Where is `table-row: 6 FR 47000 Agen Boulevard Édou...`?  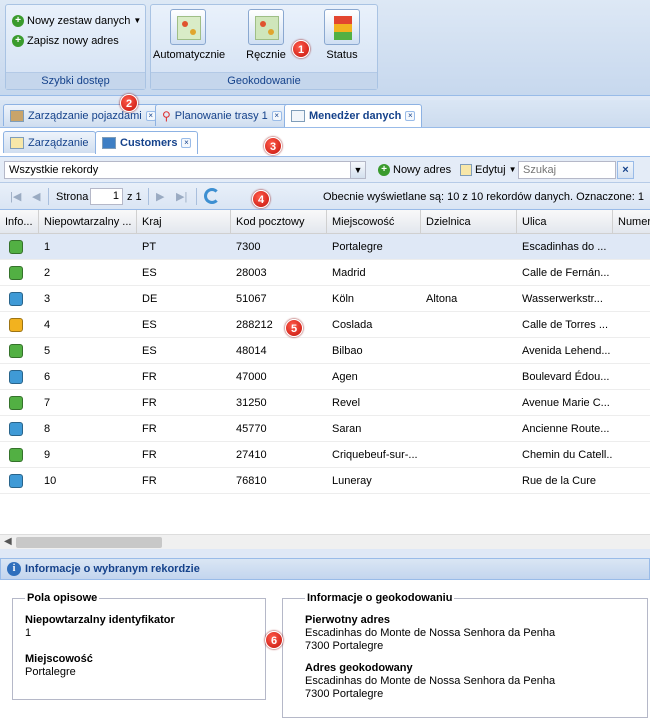
table-row: 6 FR 47000 Agen Boulevard Édou... is located at coordinates (325, 377).